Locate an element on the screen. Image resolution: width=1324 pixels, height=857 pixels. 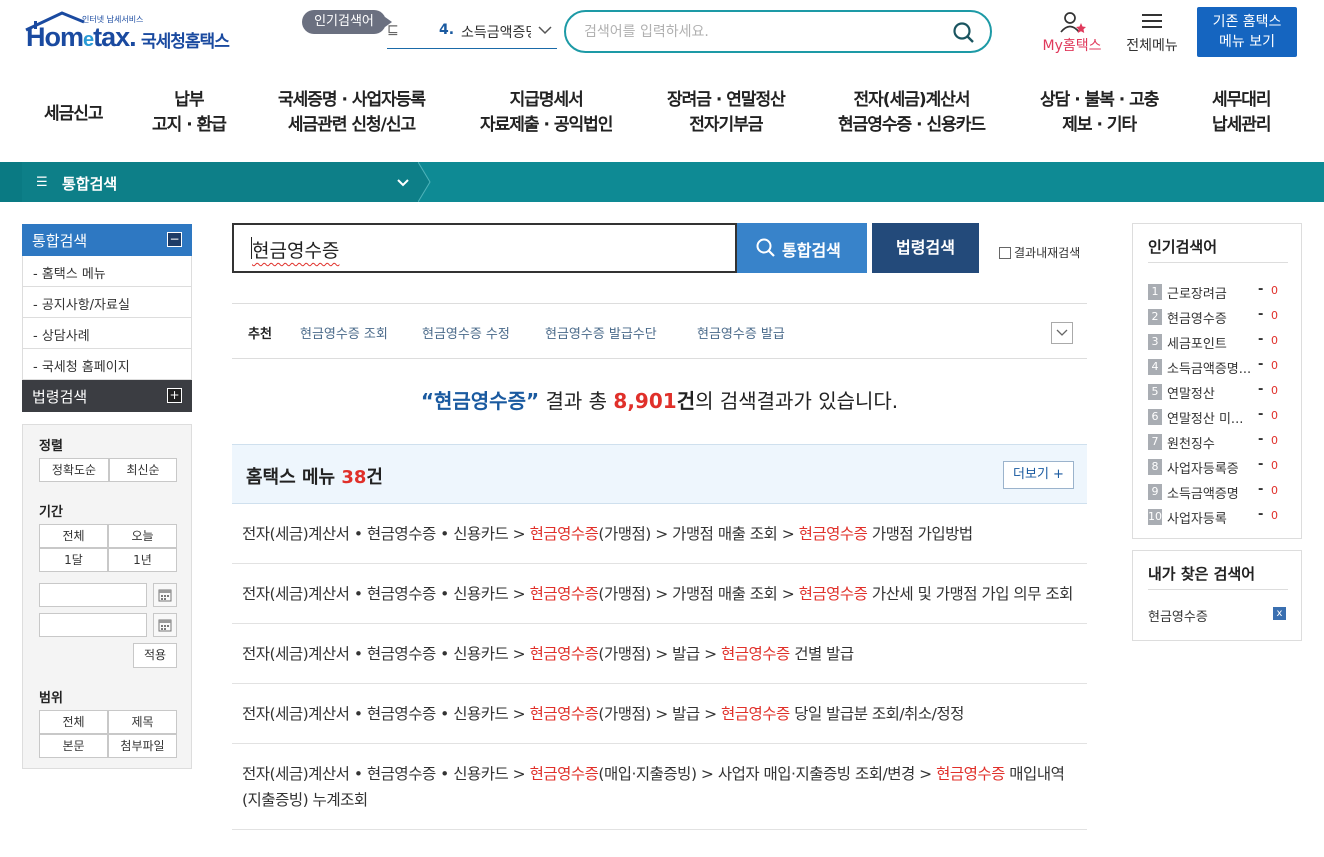
popular-keyword-row: 3 세금포인트 -0 is located at coordinates (1218, 342).